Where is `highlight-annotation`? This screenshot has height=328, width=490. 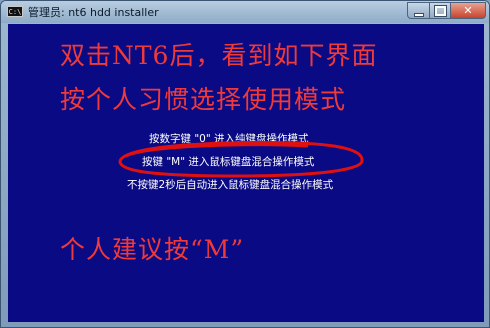 highlight-annotation is located at coordinates (241, 159).